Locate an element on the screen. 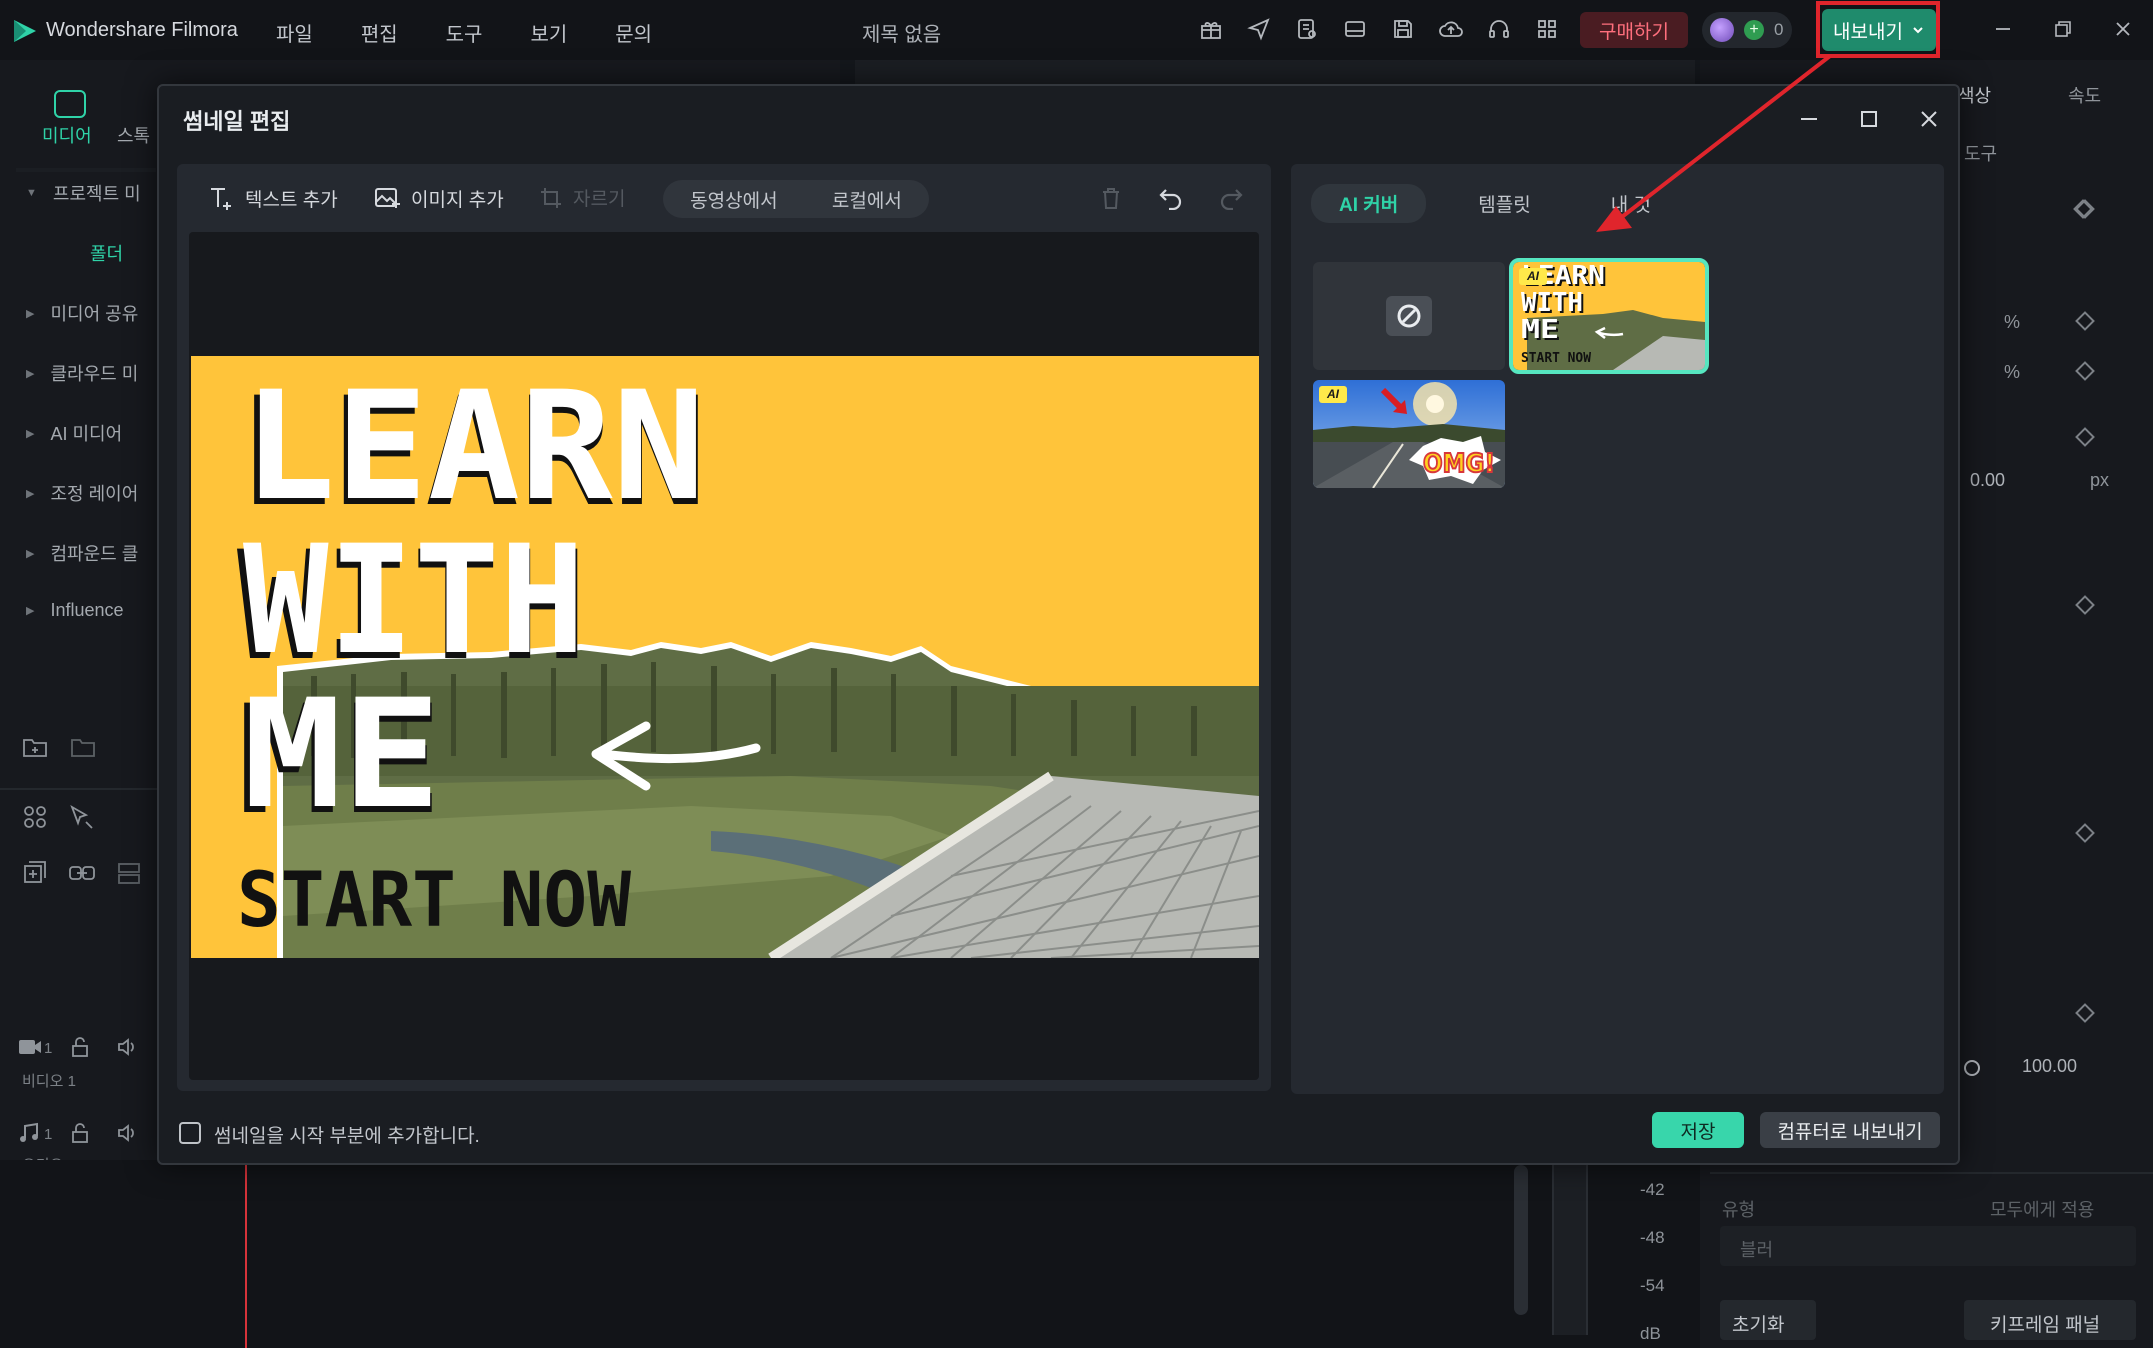  thumb-text-line4: START NOW is located at coordinates (434, 899).